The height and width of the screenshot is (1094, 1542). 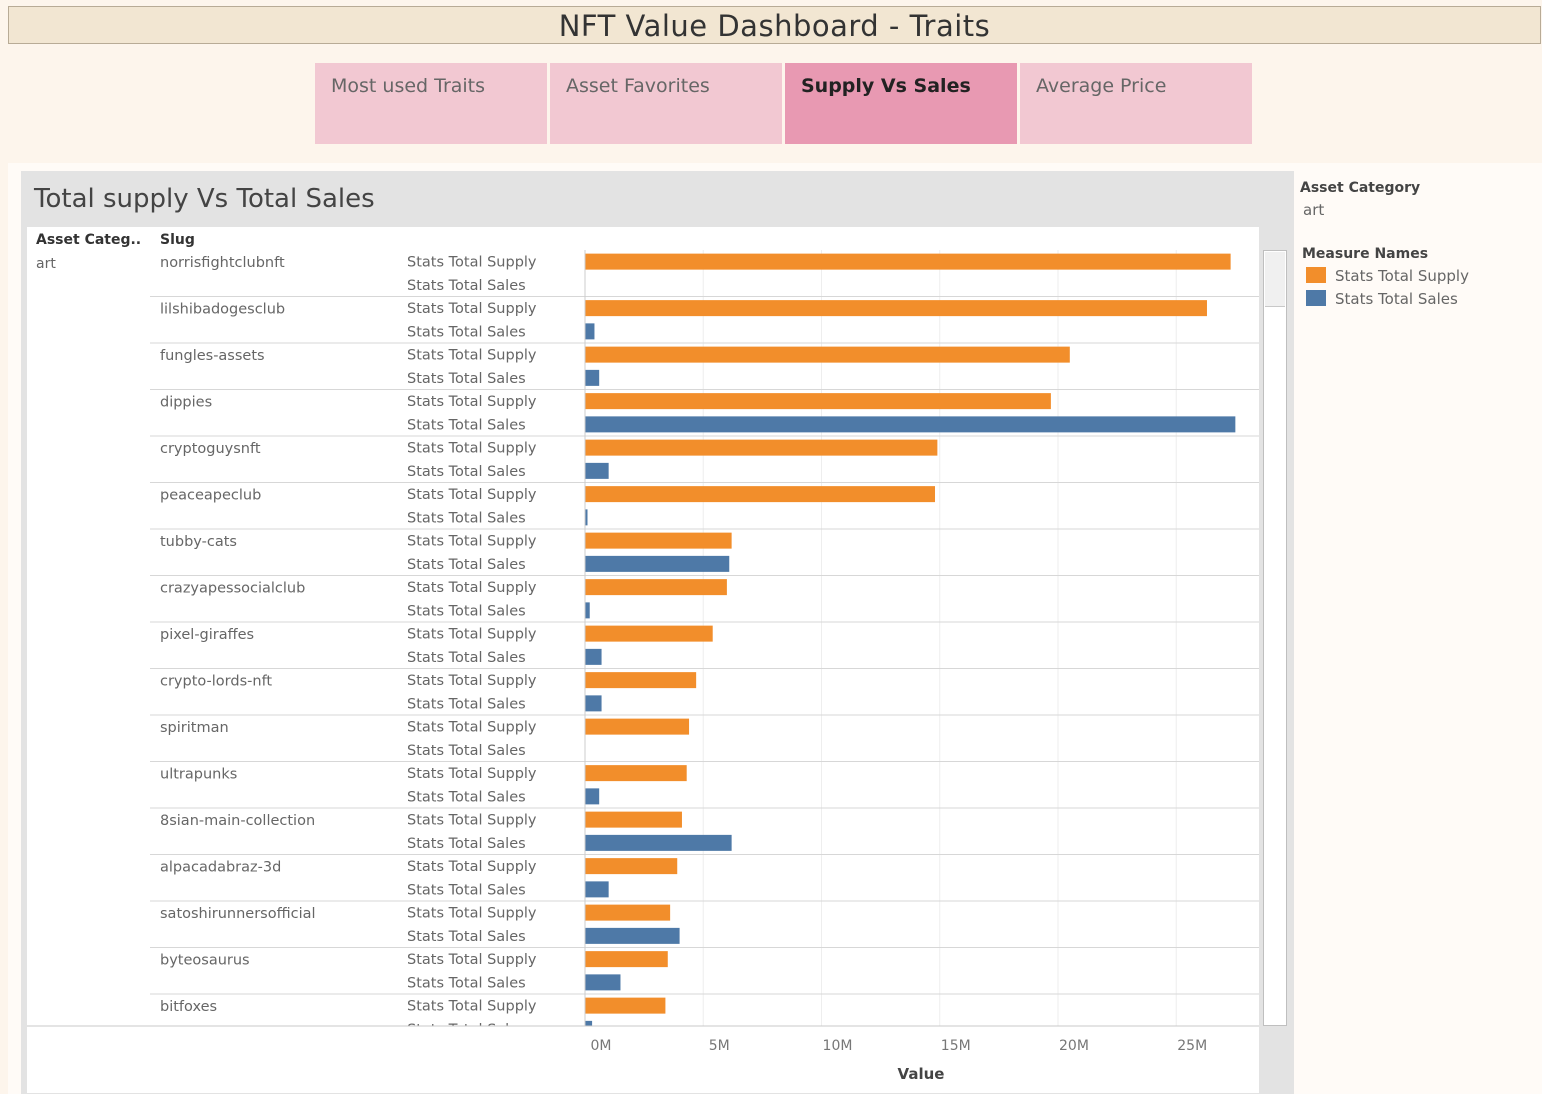 What do you see at coordinates (592, 377) in the screenshot?
I see `bar-sales-fungles-assets: fungles-assets · Stats Total Sales: 0.6M` at bounding box center [592, 377].